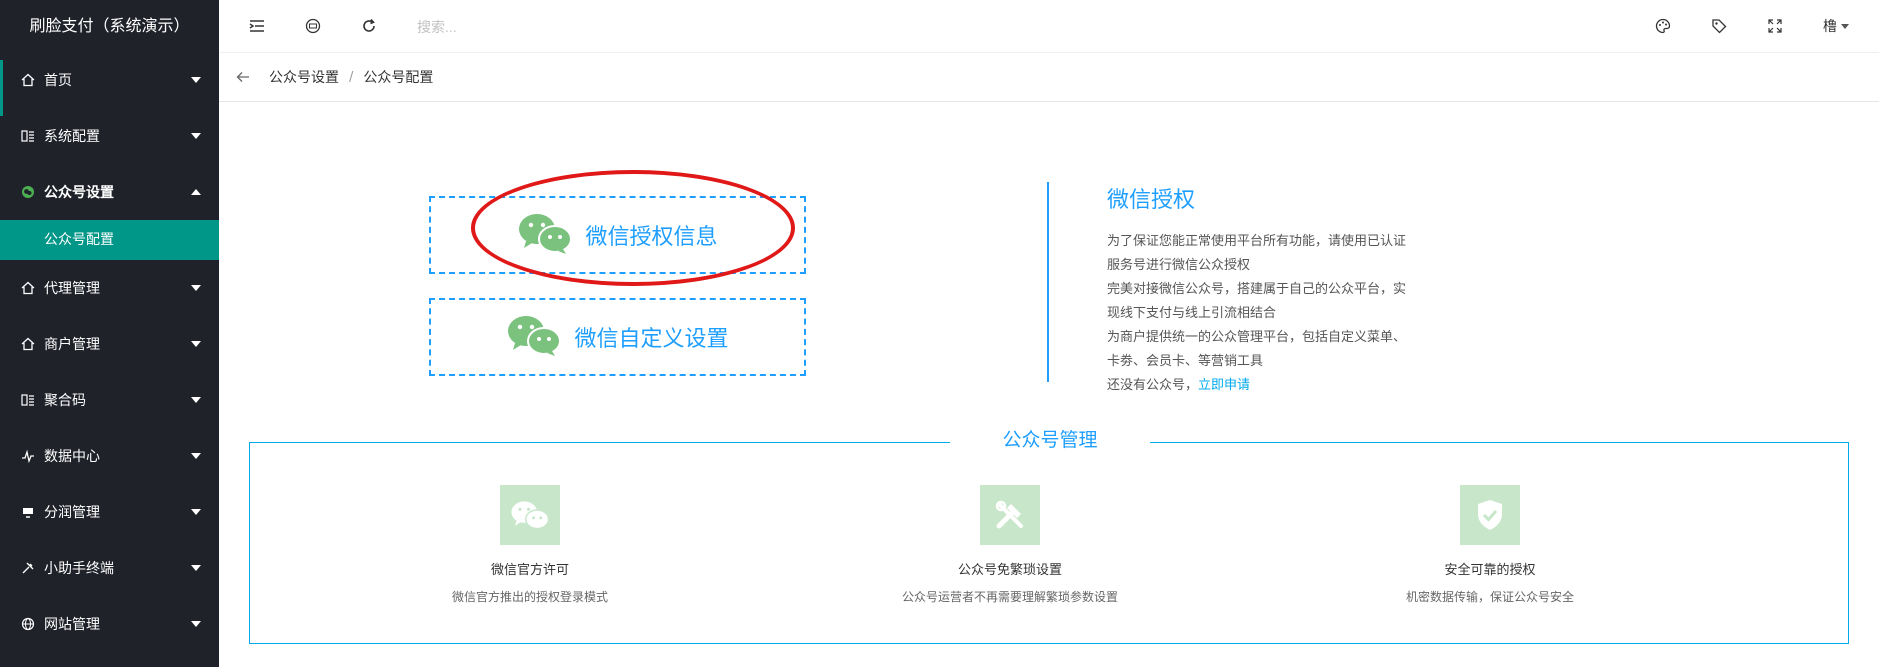 The image size is (1879, 667). Describe the element at coordinates (28, 456) in the screenshot. I see `chart-icon` at that location.